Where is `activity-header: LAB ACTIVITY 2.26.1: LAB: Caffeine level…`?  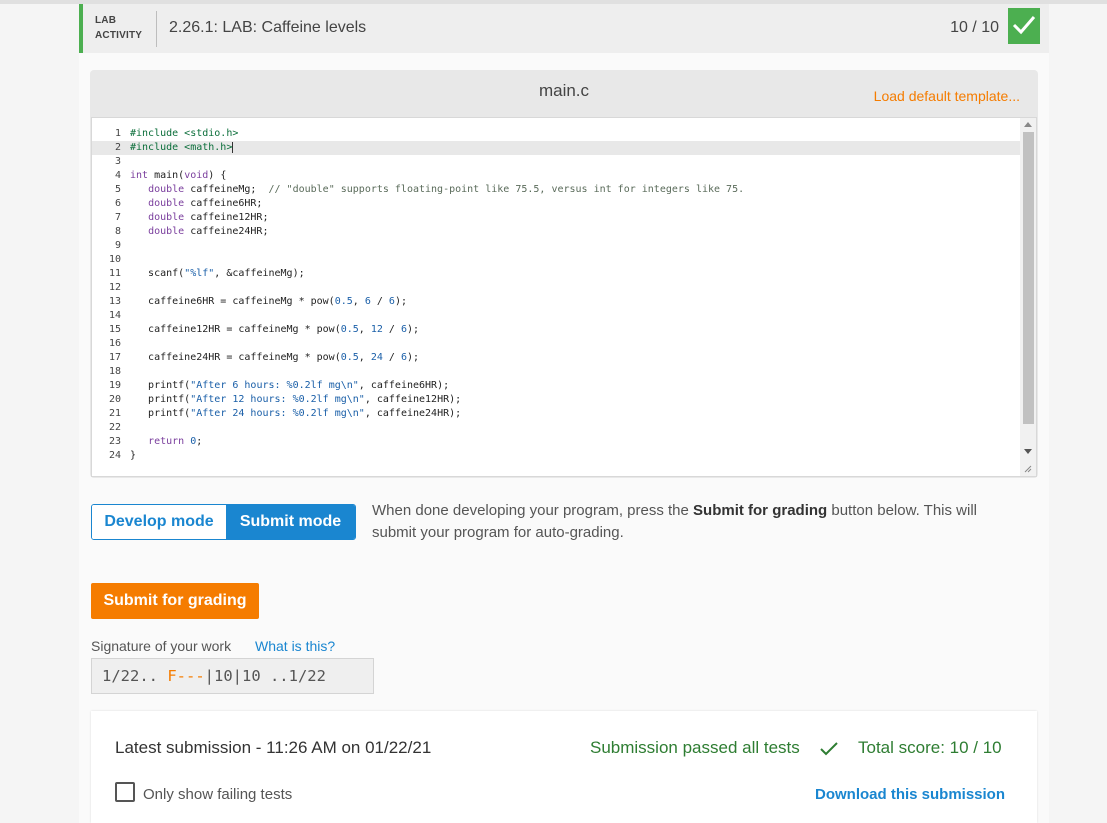
activity-header: LAB ACTIVITY 2.26.1: LAB: Caffeine level… is located at coordinates (564, 28).